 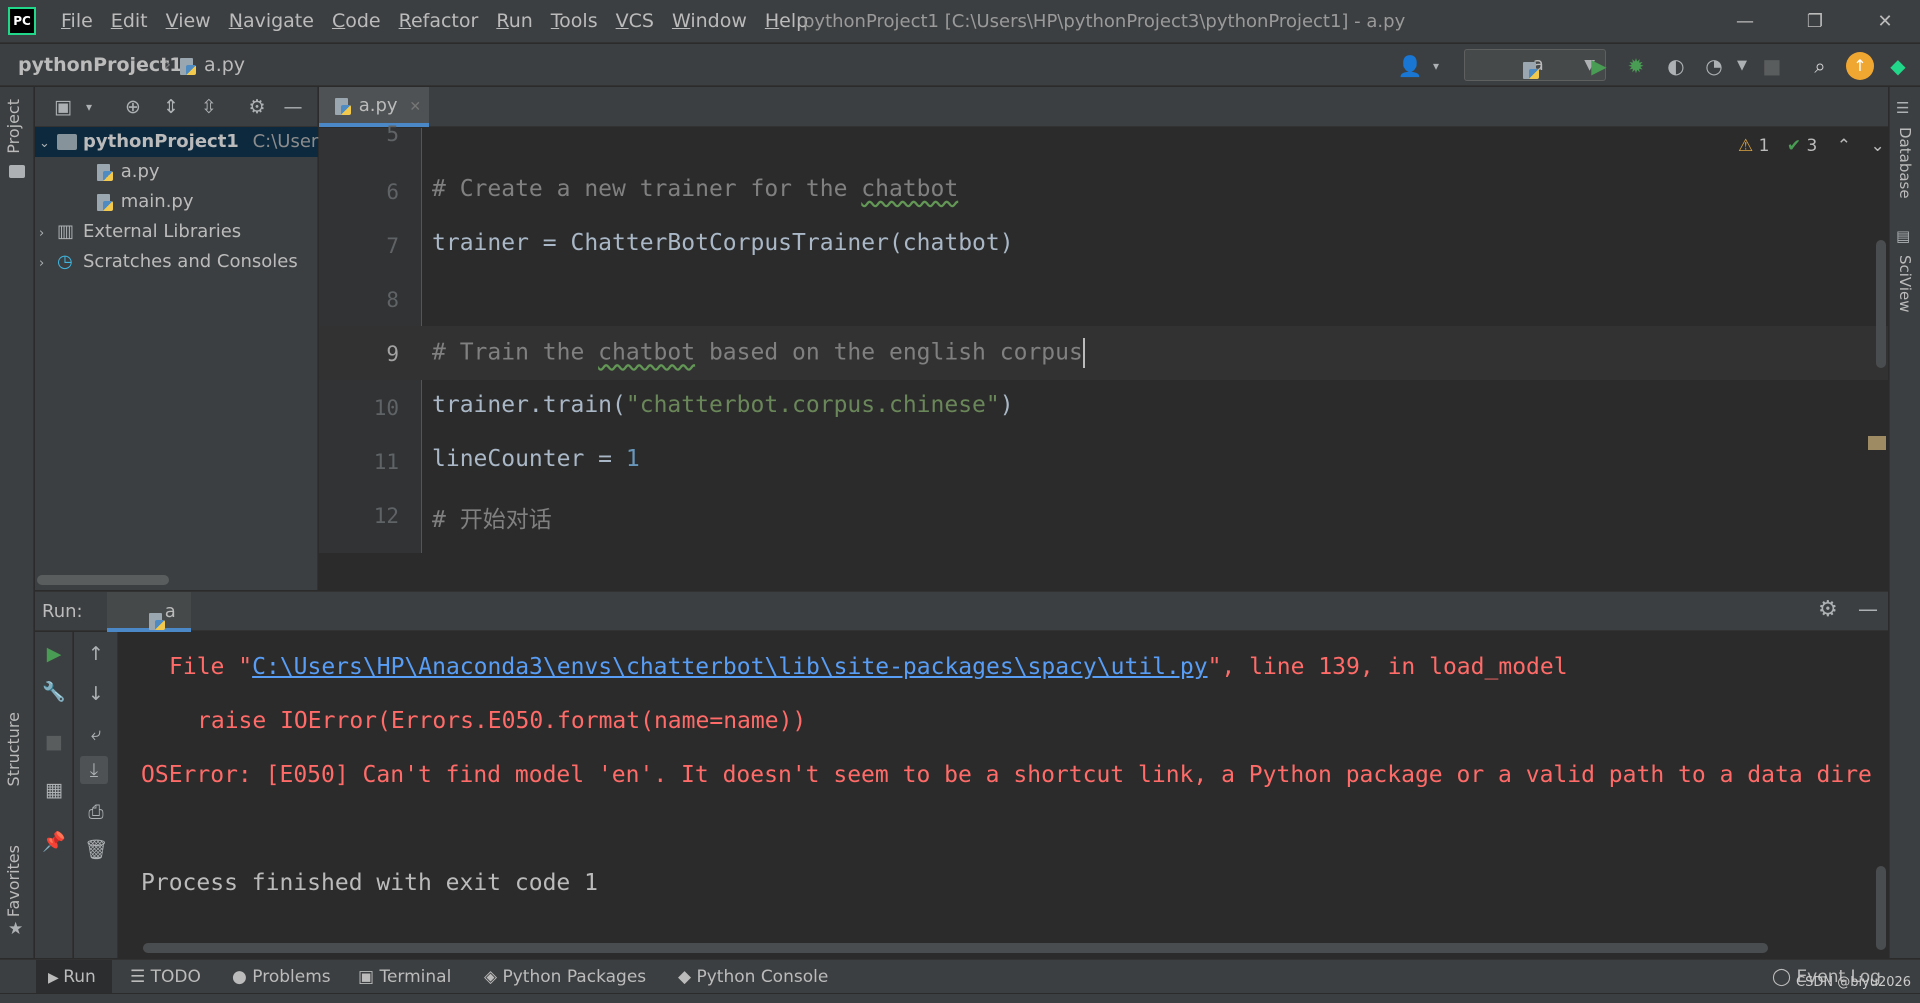 What do you see at coordinates (1898, 66) in the screenshot?
I see `plugin-logo-icon: ◆` at bounding box center [1898, 66].